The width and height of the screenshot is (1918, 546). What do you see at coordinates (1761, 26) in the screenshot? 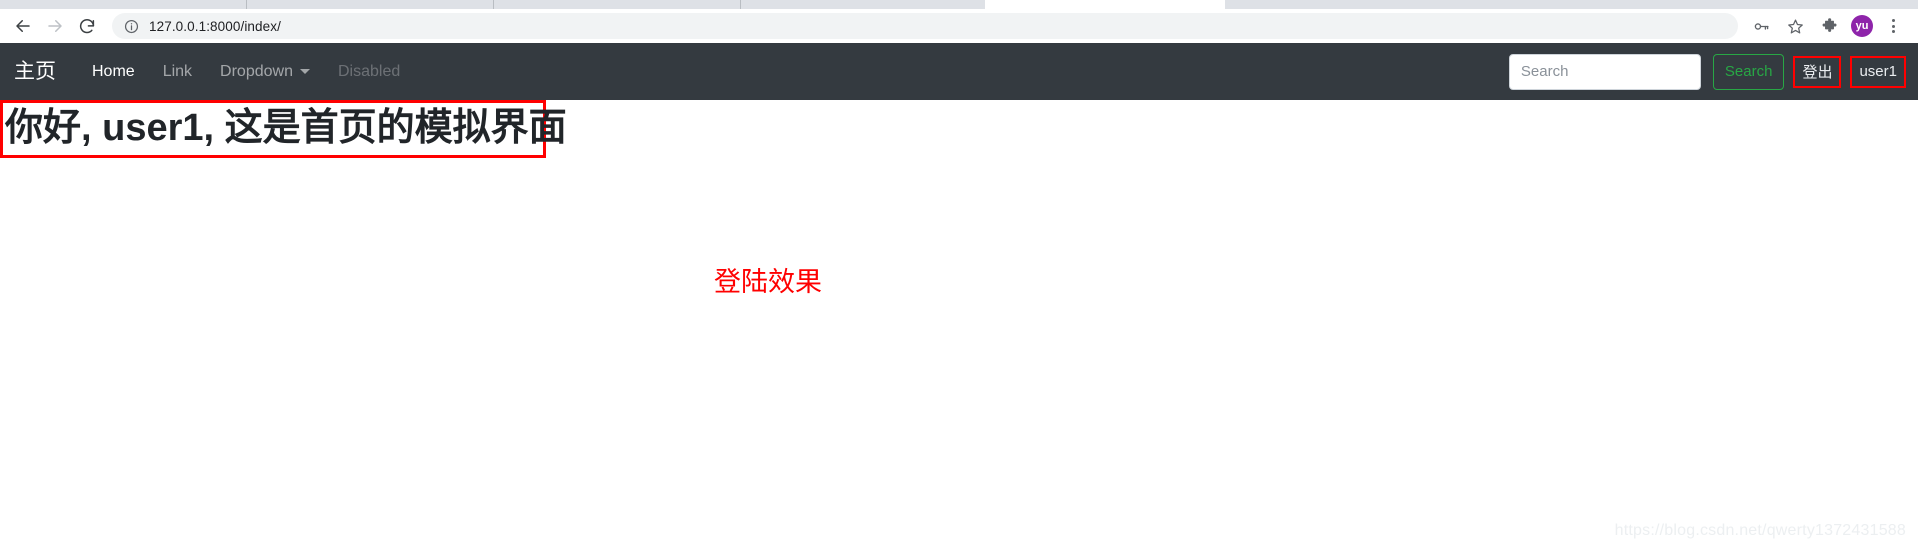
I see `key-icon` at bounding box center [1761, 26].